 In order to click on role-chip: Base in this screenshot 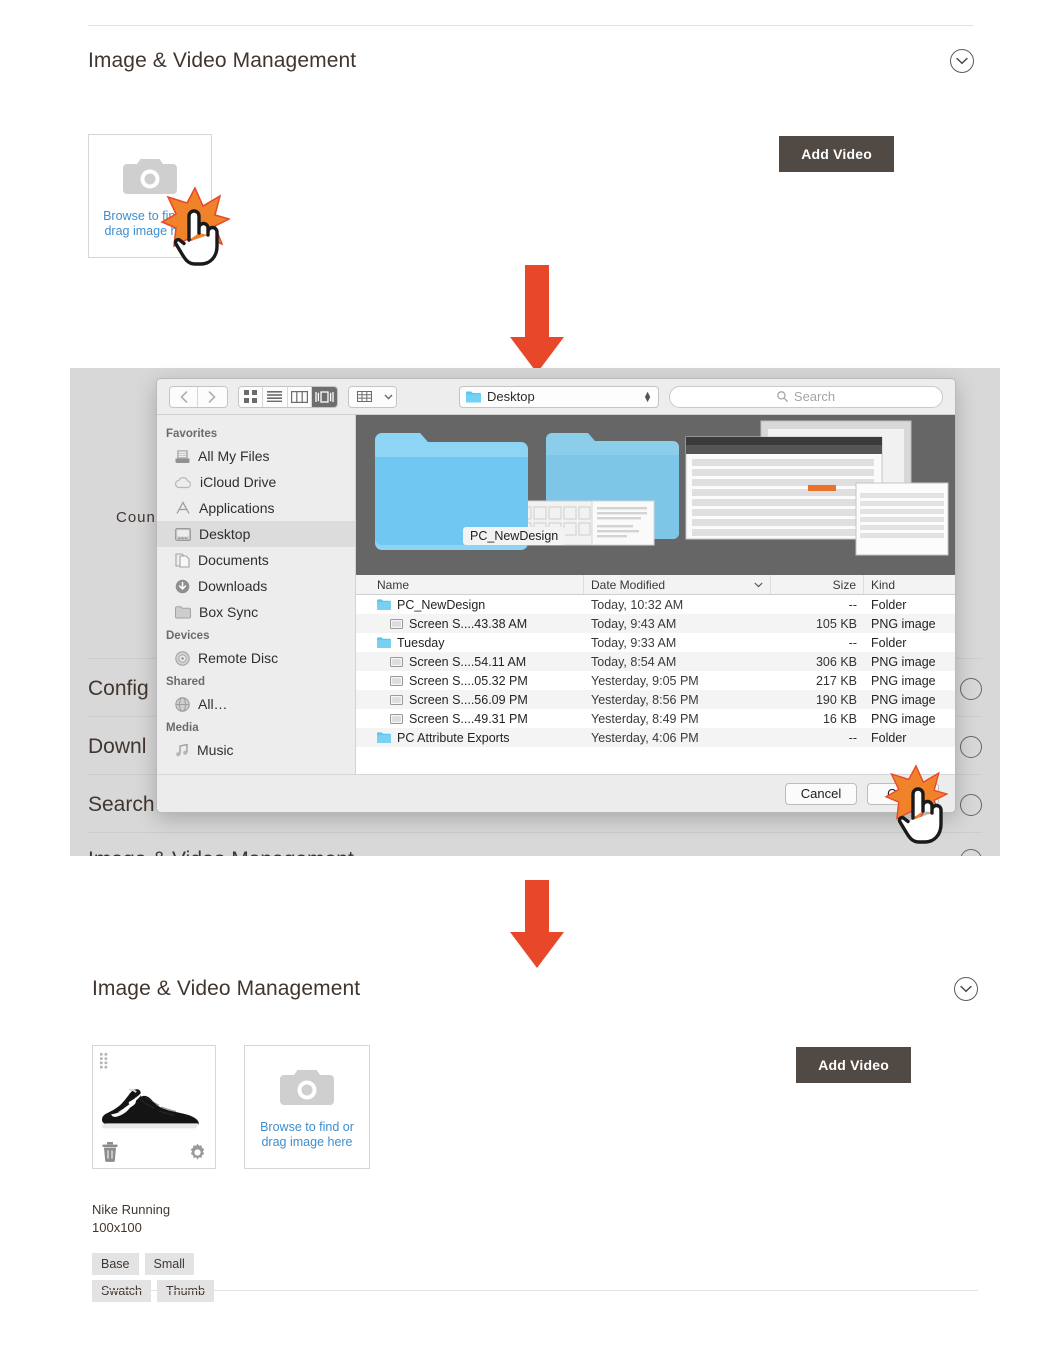, I will do `click(115, 1264)`.